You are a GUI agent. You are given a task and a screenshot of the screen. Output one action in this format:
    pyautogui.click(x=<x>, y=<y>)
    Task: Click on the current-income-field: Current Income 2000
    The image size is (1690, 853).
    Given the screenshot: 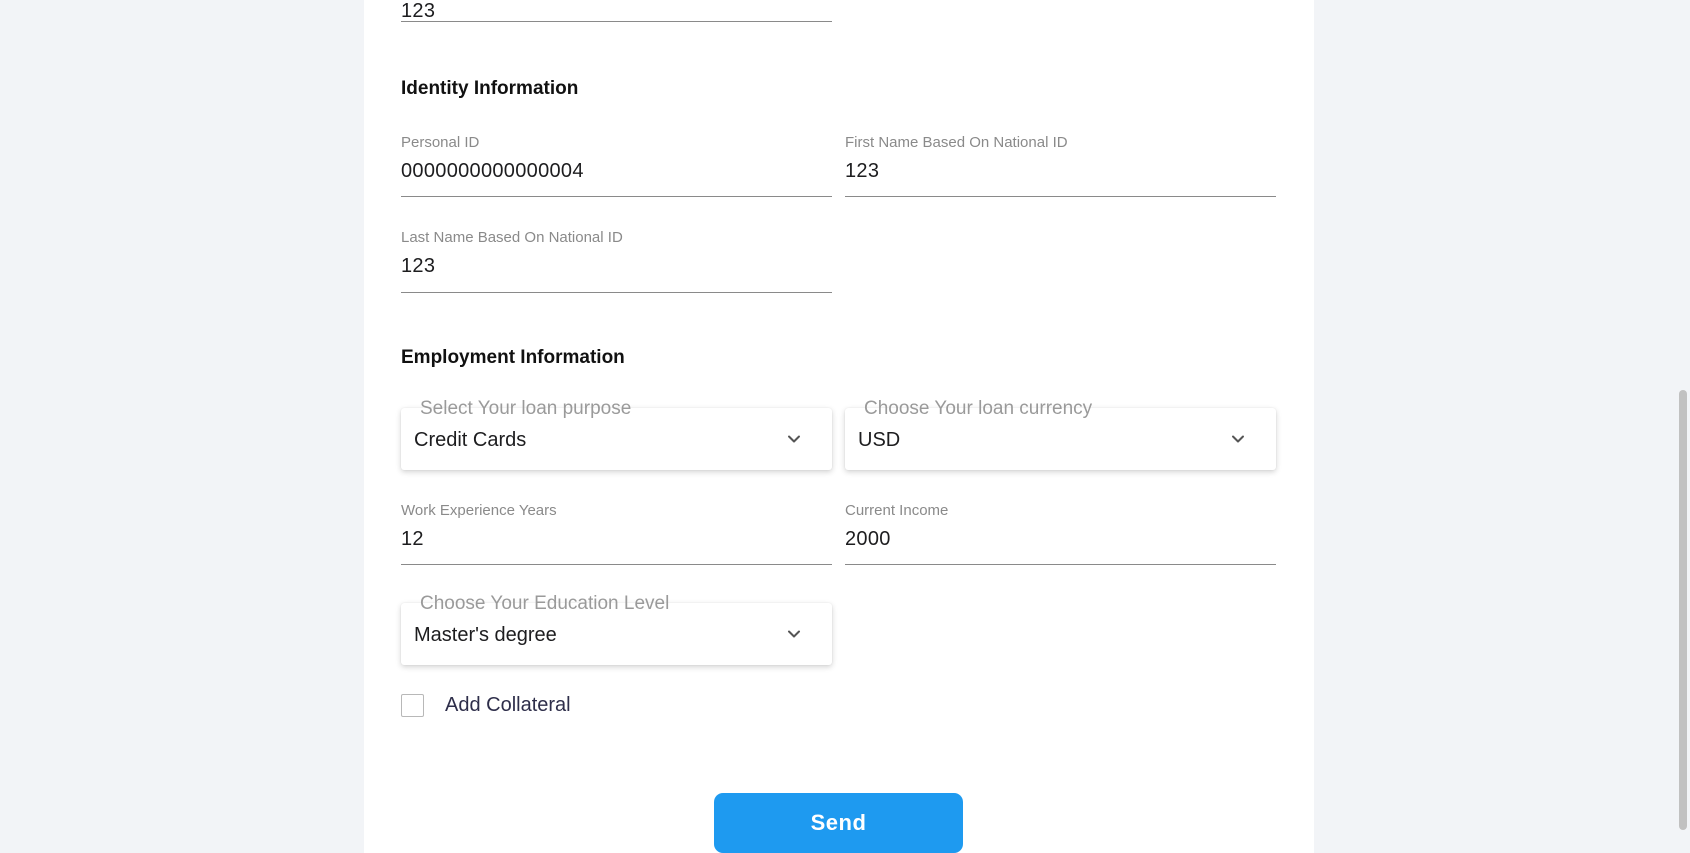 What is the action you would take?
    pyautogui.click(x=1060, y=533)
    